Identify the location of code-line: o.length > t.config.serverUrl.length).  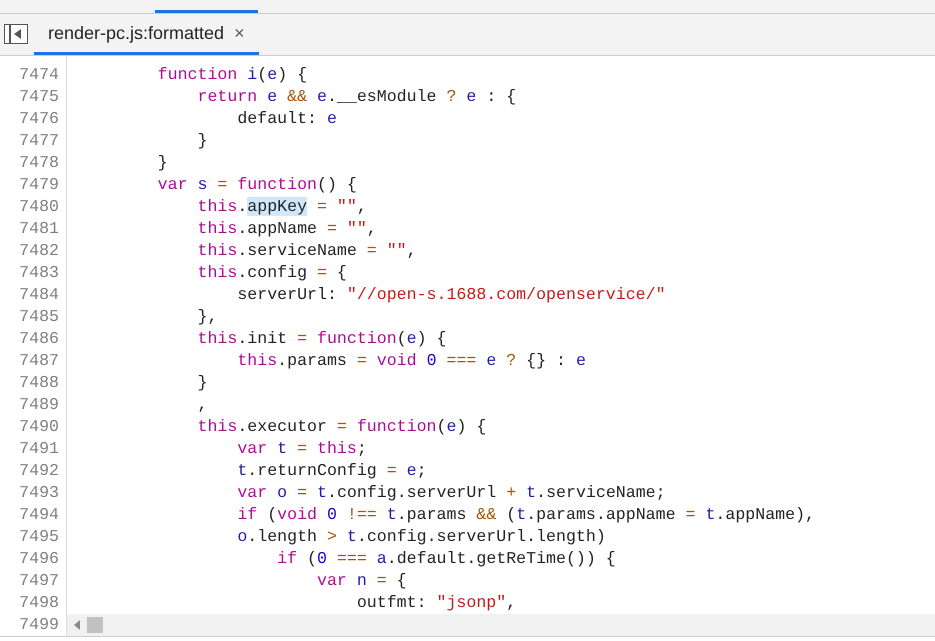
(421, 536).